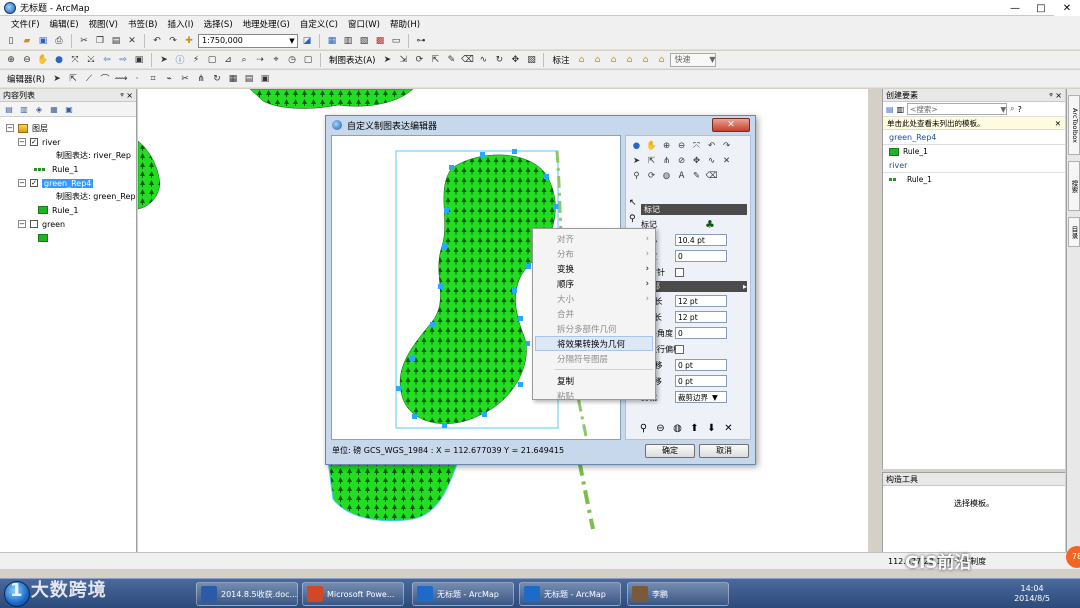  Describe the element at coordinates (1058, 123) in the screenshot. I see `close-icon: ✕` at that location.